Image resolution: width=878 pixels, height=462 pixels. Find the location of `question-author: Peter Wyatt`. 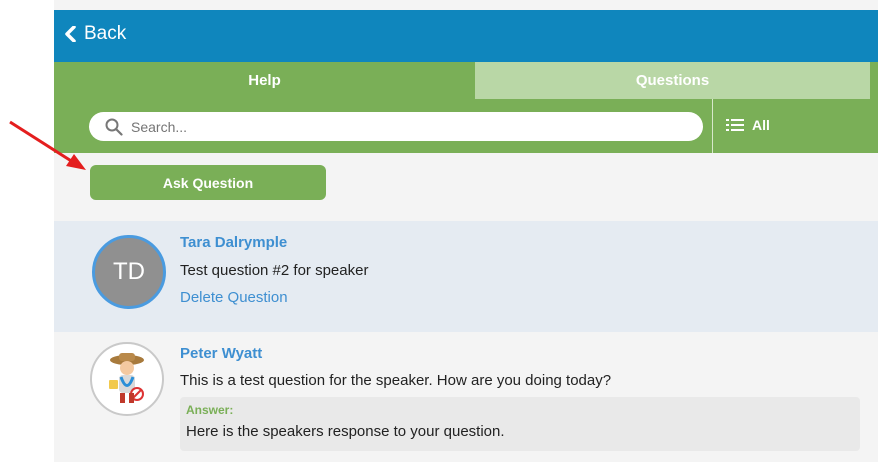

question-author: Peter Wyatt is located at coordinates (221, 353).